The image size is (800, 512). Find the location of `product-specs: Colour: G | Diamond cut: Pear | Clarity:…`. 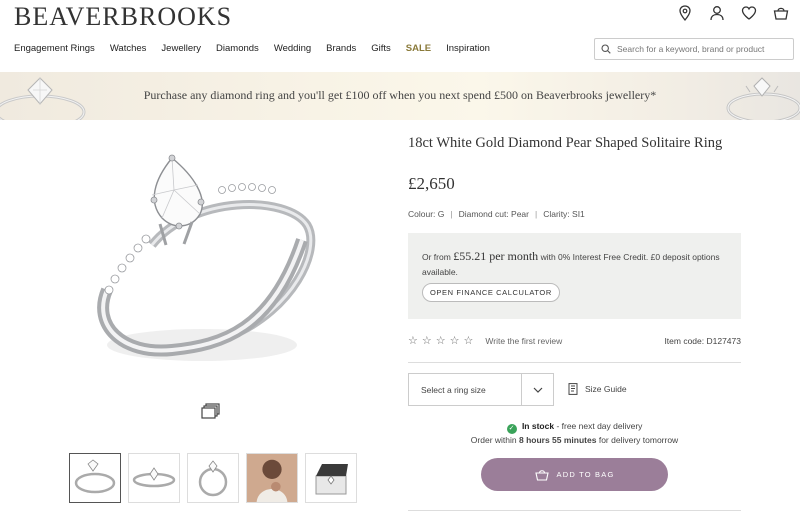

product-specs: Colour: G | Diamond cut: Pear | Clarity:… is located at coordinates (496, 214).